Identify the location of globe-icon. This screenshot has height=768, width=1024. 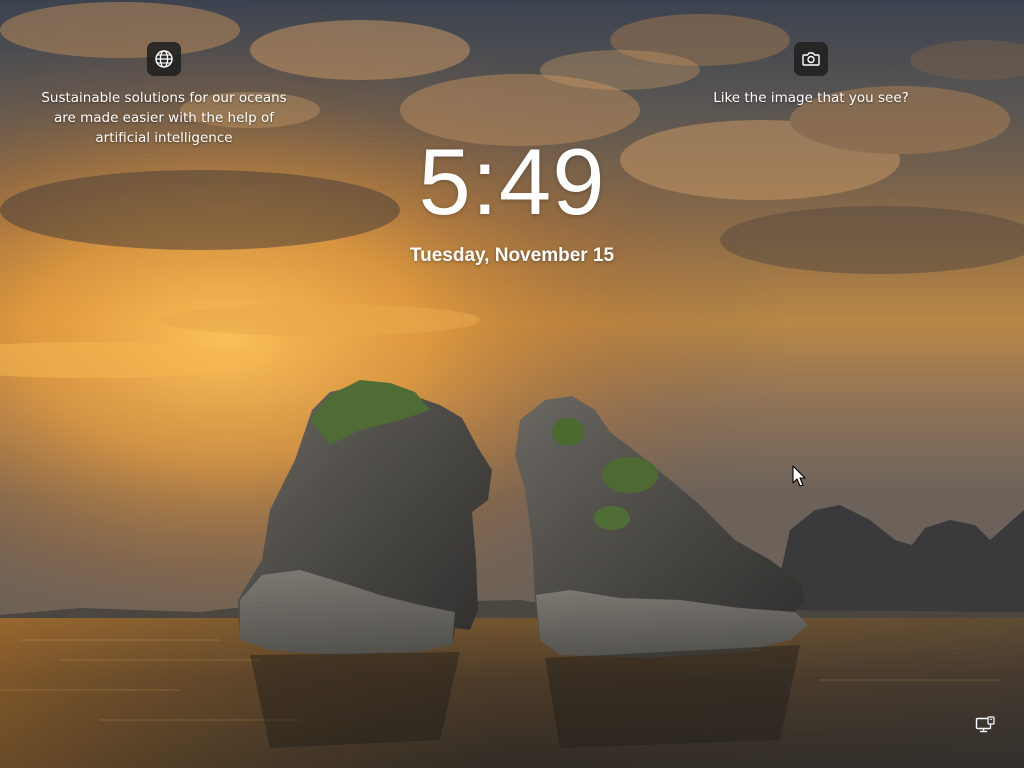
(164, 59).